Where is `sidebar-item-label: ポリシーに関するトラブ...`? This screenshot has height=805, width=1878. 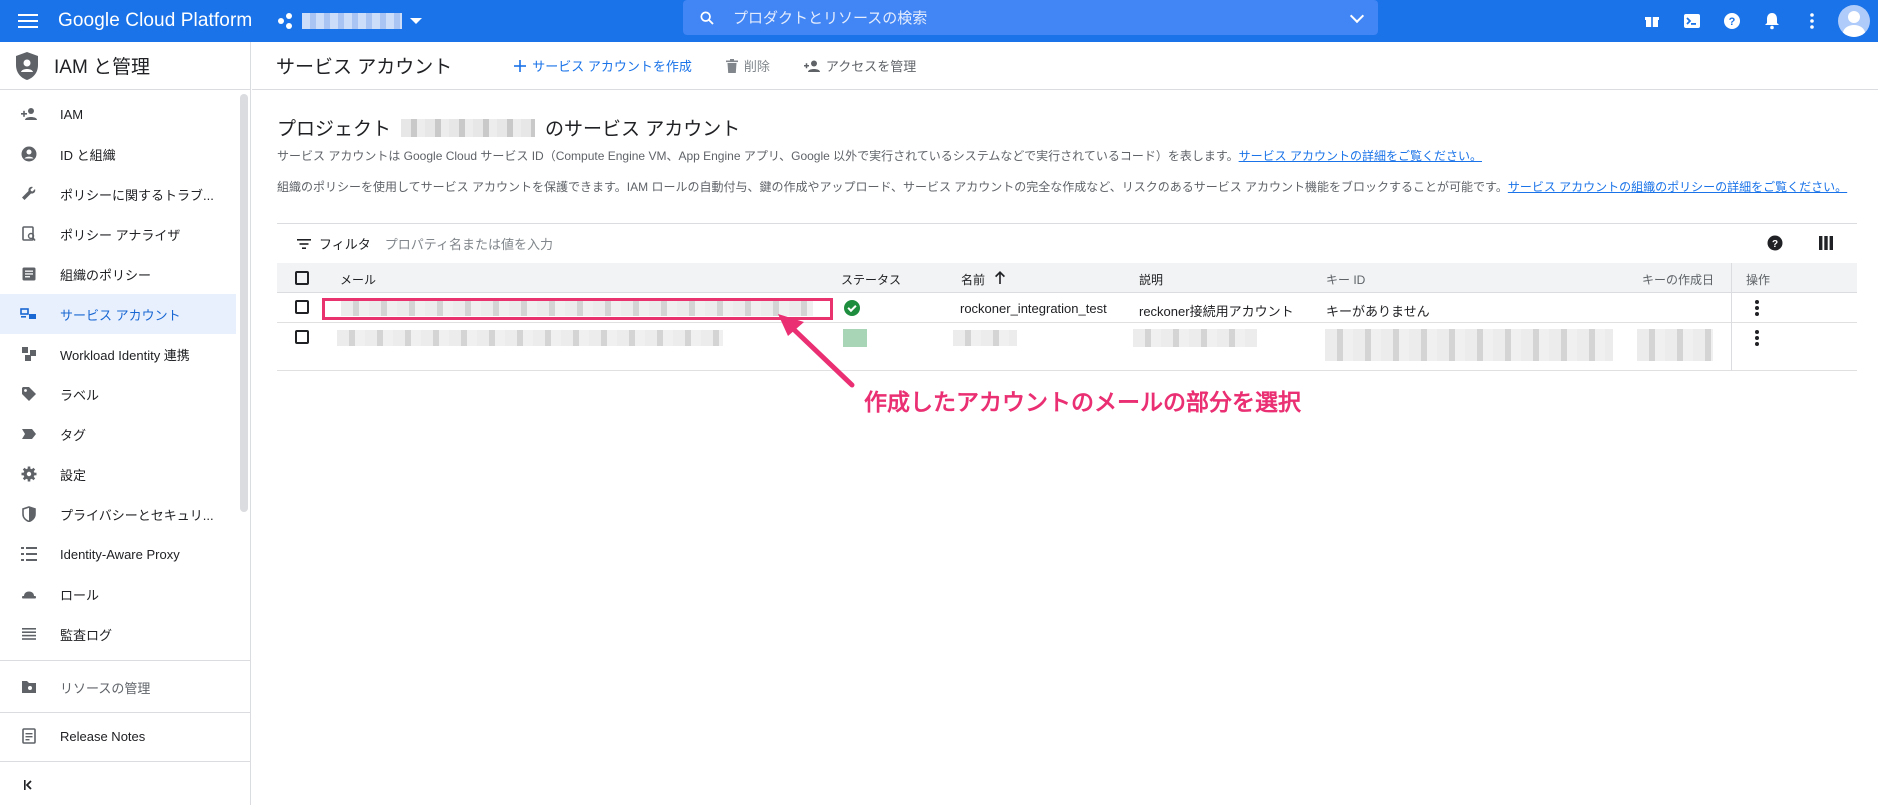
sidebar-item-label: ポリシーに関するトラブ... is located at coordinates (137, 195).